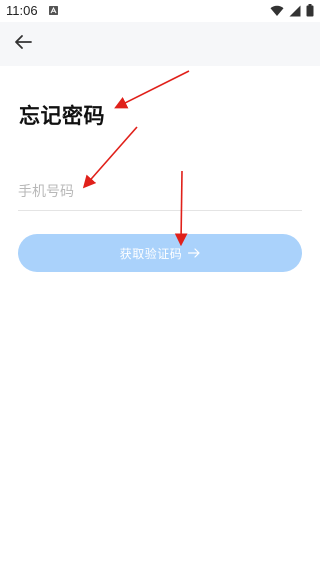  What do you see at coordinates (151, 253) in the screenshot?
I see `get-code-button-label: 获取验证码` at bounding box center [151, 253].